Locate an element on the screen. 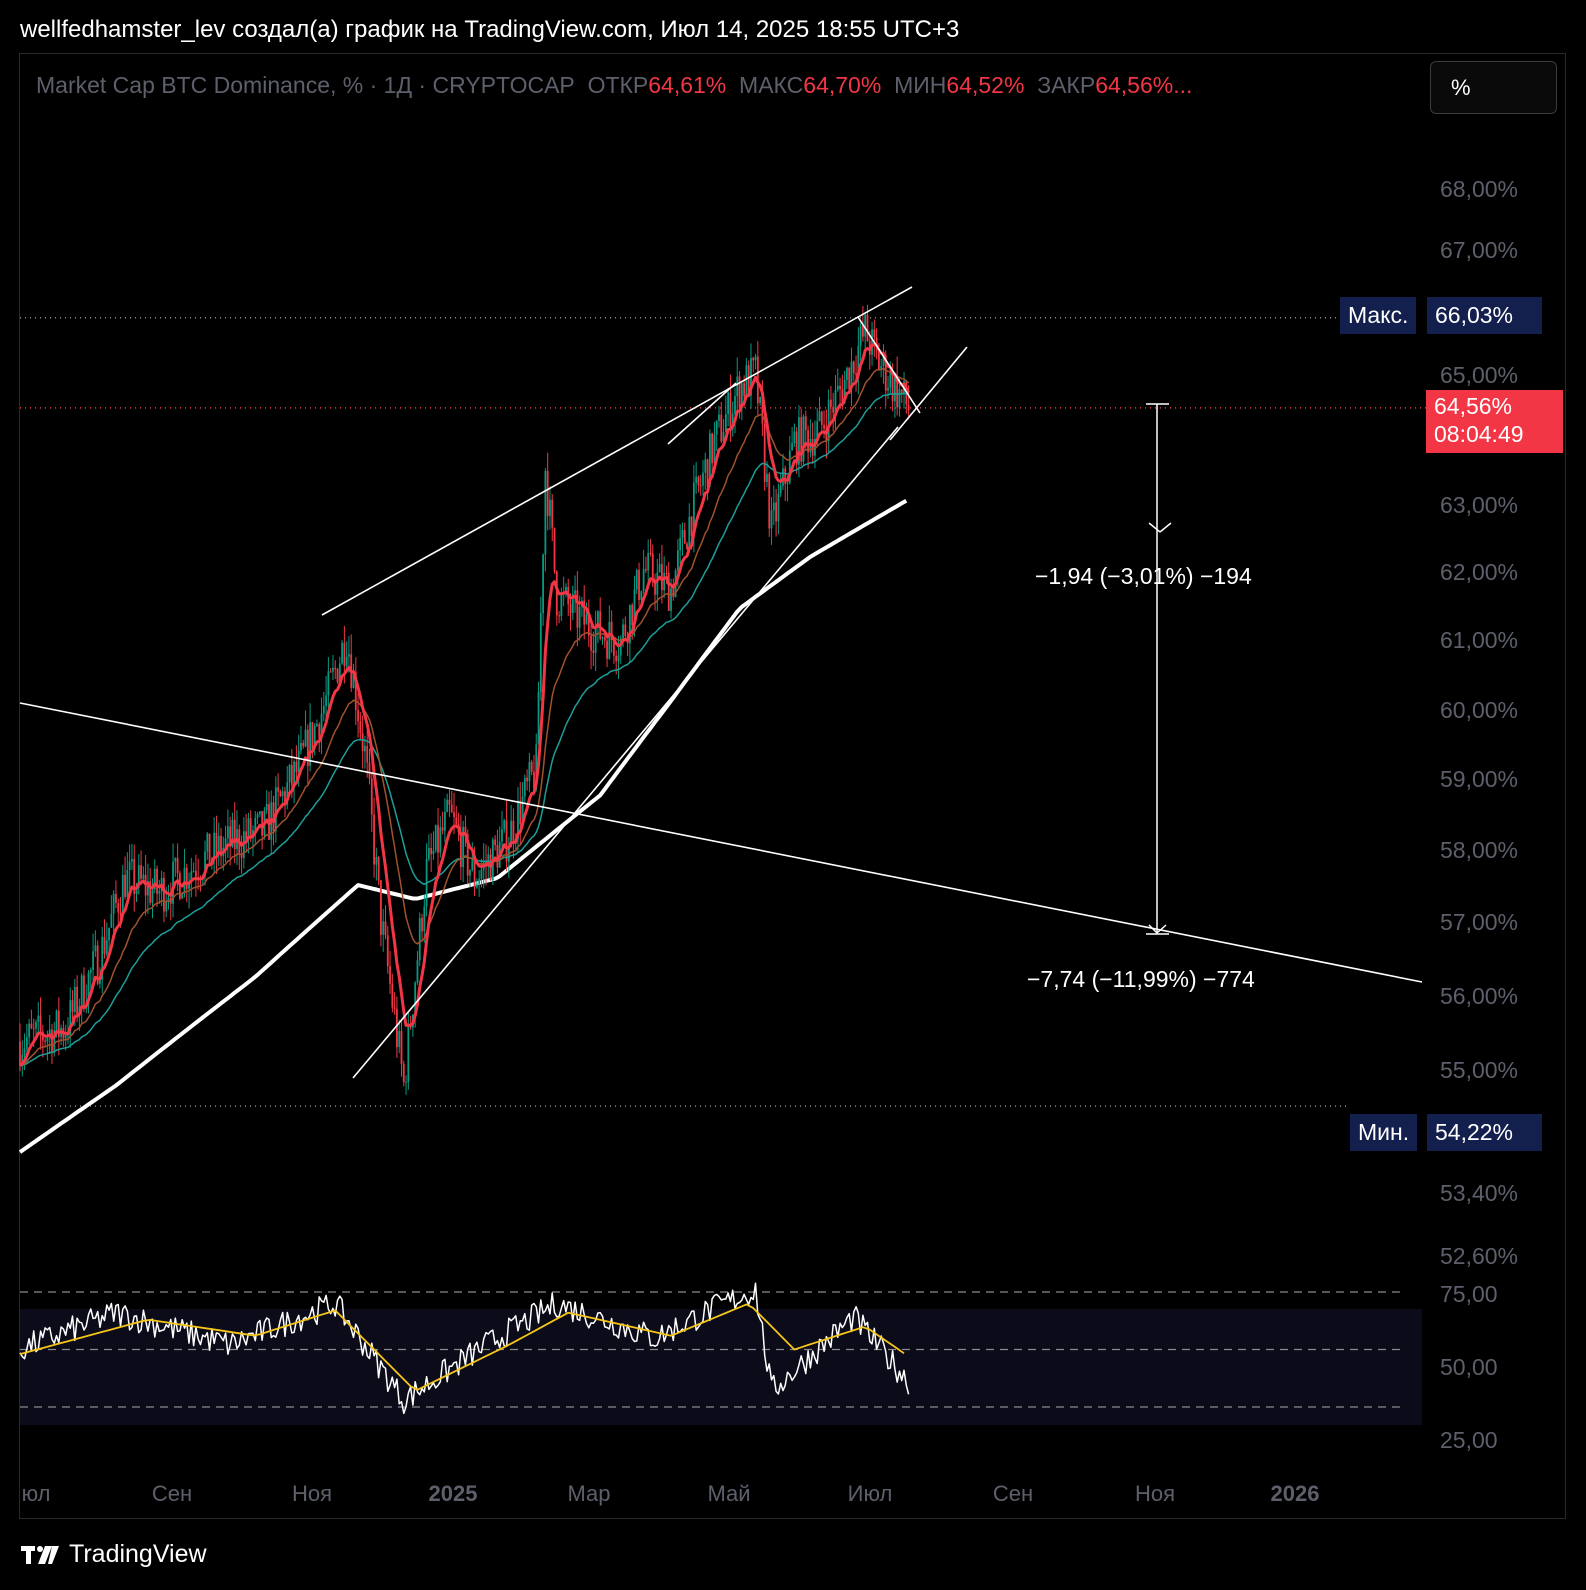  min-level-label: Мин. is located at coordinates (1384, 1132).